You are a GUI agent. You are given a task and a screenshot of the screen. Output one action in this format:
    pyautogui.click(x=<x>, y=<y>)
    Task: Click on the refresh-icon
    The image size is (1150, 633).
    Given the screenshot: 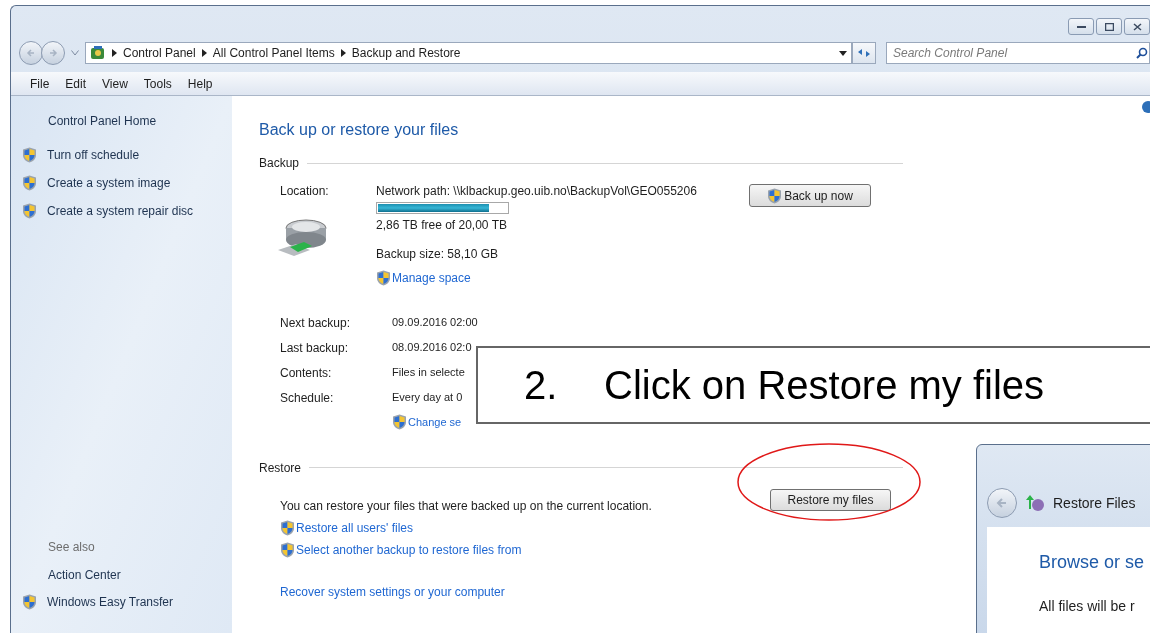 What is the action you would take?
    pyautogui.click(x=864, y=53)
    